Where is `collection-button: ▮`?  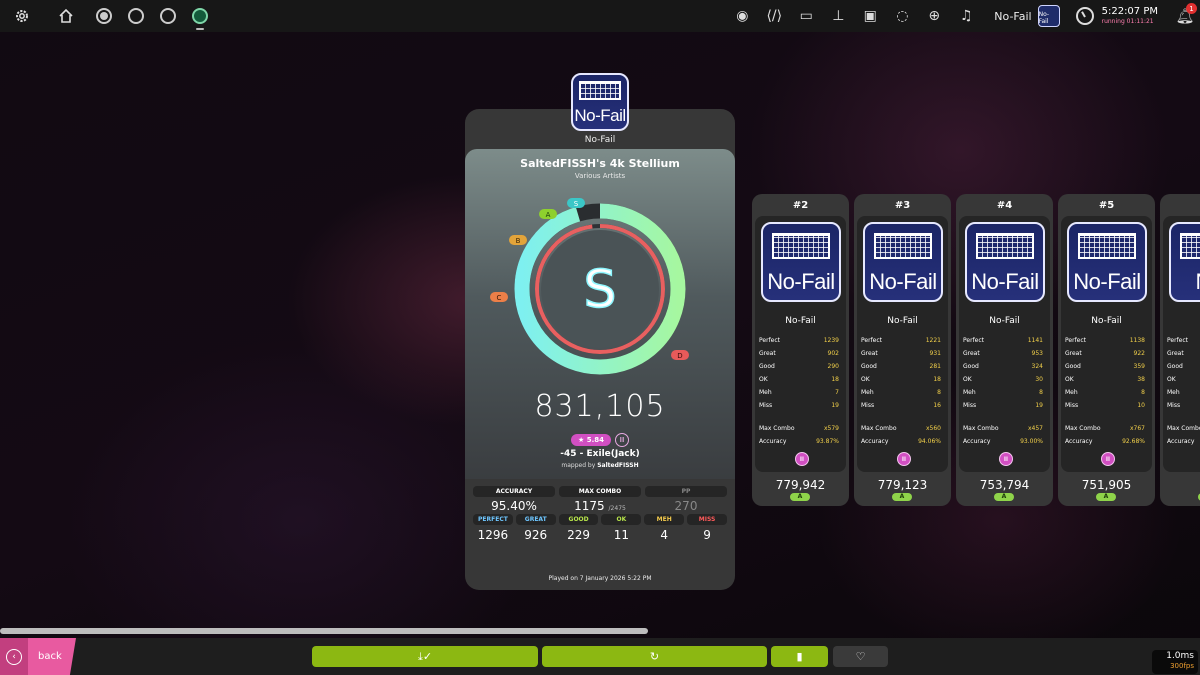 collection-button: ▮ is located at coordinates (799, 656).